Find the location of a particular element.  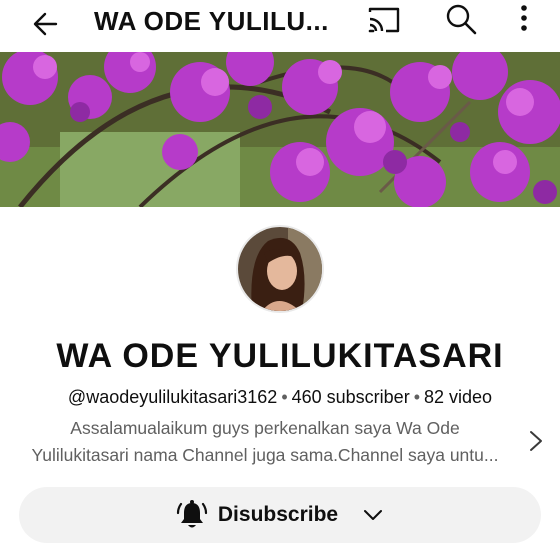

channel-avatar is located at coordinates (280, 269).